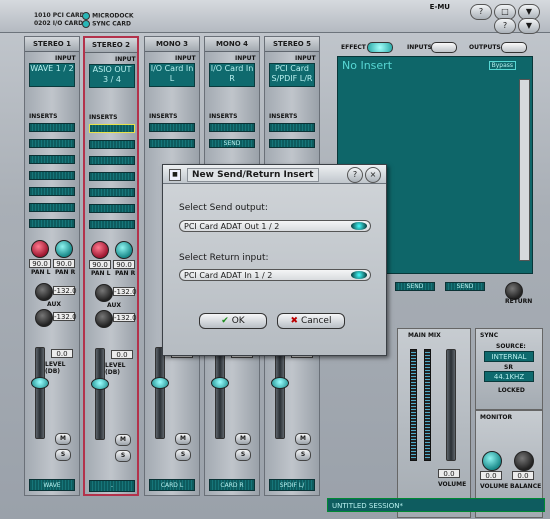  What do you see at coordinates (355, 175) in the screenshot?
I see `dialog-help-button: ?` at bounding box center [355, 175].